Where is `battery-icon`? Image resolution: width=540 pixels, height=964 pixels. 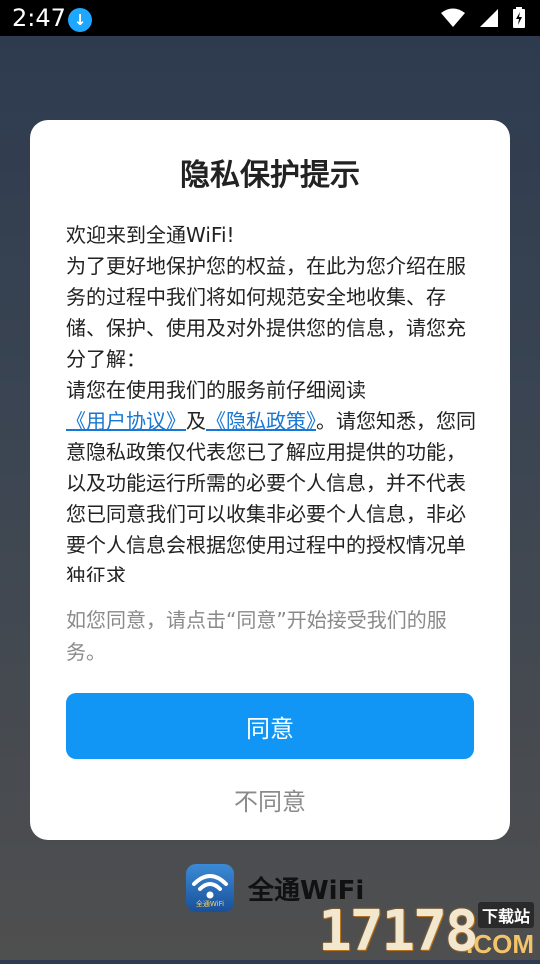
battery-icon is located at coordinates (519, 17).